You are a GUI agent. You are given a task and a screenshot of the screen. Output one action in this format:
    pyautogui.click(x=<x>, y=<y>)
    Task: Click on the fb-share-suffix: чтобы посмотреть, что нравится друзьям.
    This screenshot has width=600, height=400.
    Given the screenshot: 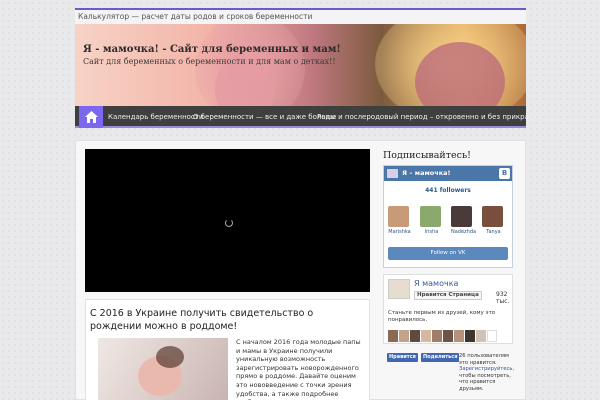 What is the action you would take?
    pyautogui.click(x=485, y=382)
    